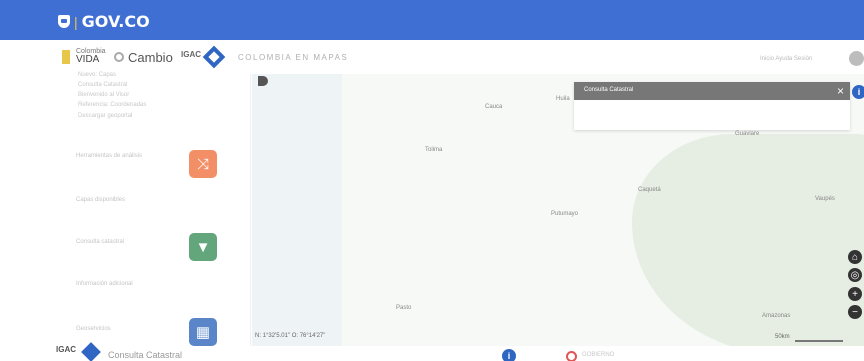 The width and height of the screenshot is (864, 361). What do you see at coordinates (66, 349) in the screenshot?
I see `footer-igac-text: IGAC` at bounding box center [66, 349].